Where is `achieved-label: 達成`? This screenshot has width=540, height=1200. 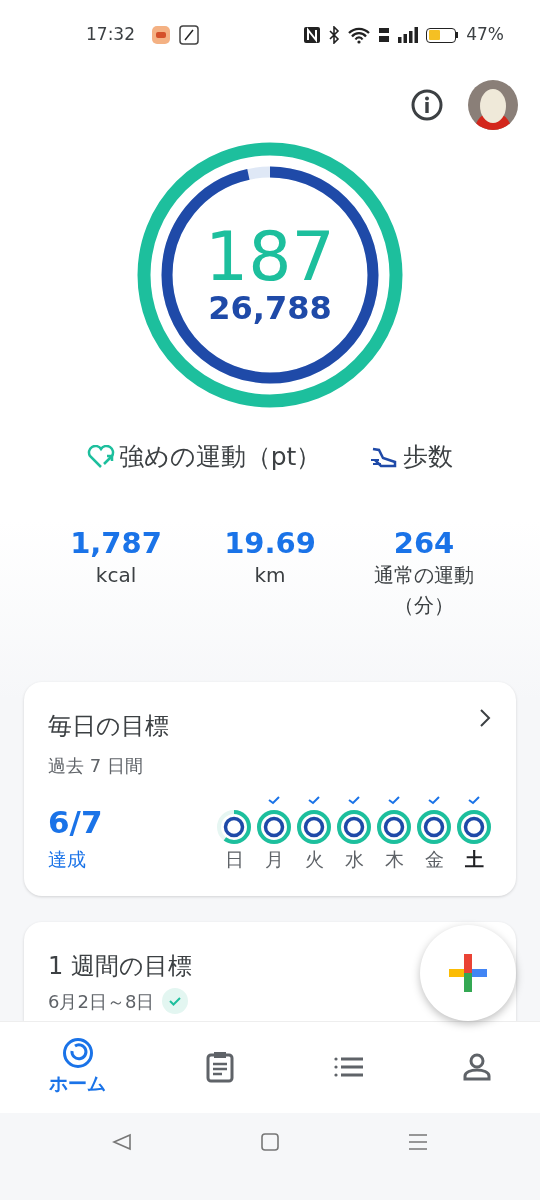
achieved-label: 達成 is located at coordinates (67, 860).